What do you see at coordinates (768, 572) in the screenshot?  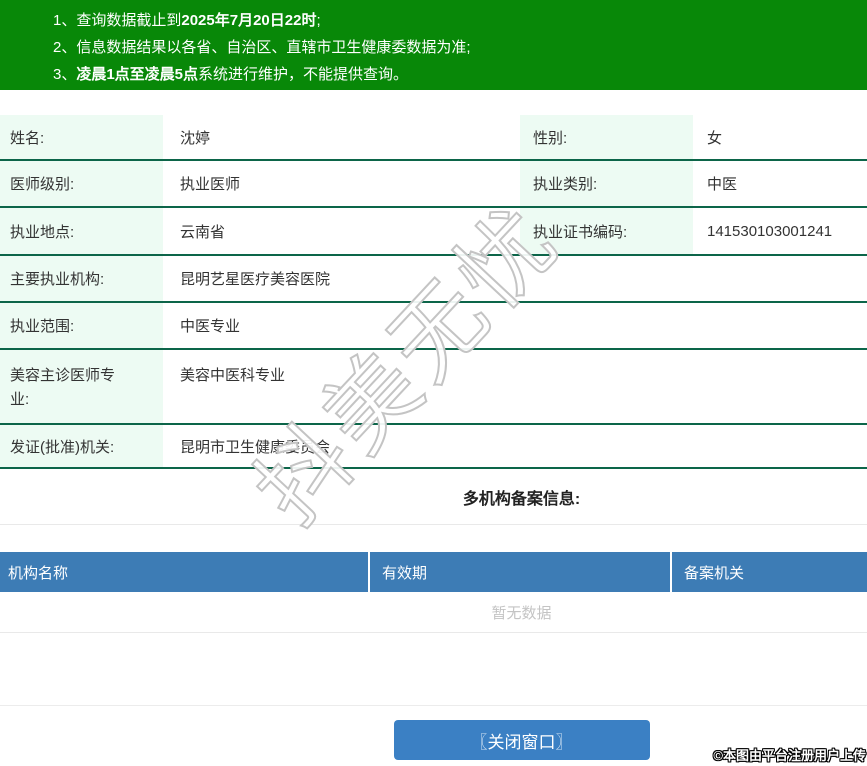 I see `column-header-filing-authority: 备案机关` at bounding box center [768, 572].